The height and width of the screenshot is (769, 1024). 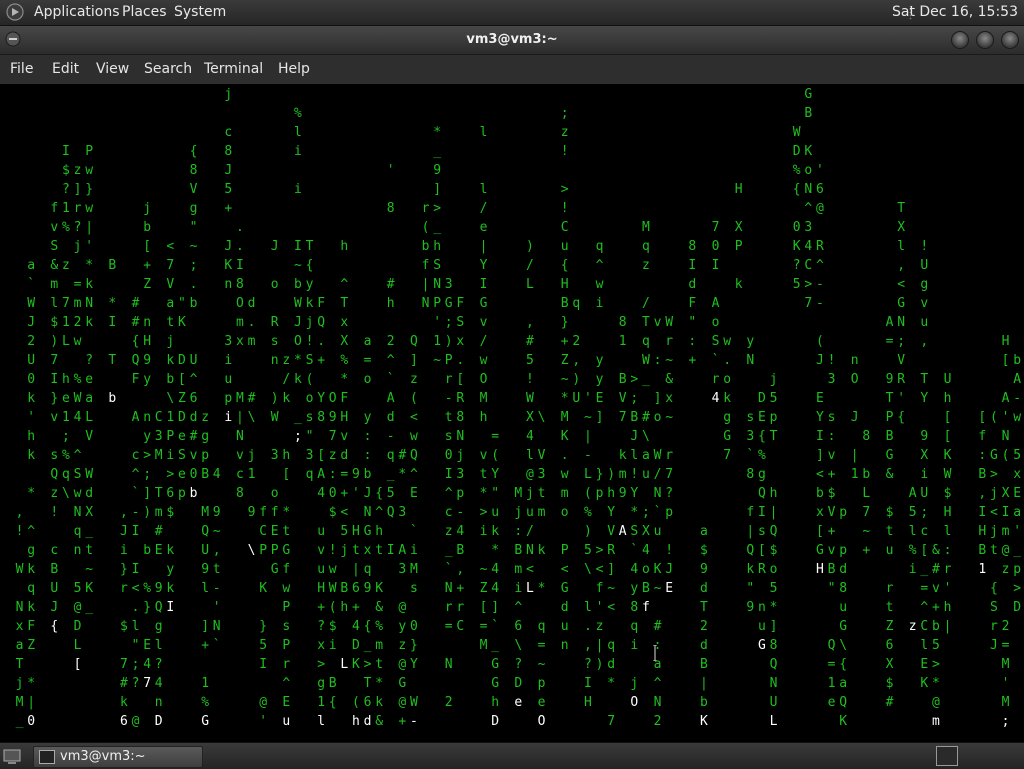 I want to click on matrix-glyph: Q, so click(x=762, y=493).